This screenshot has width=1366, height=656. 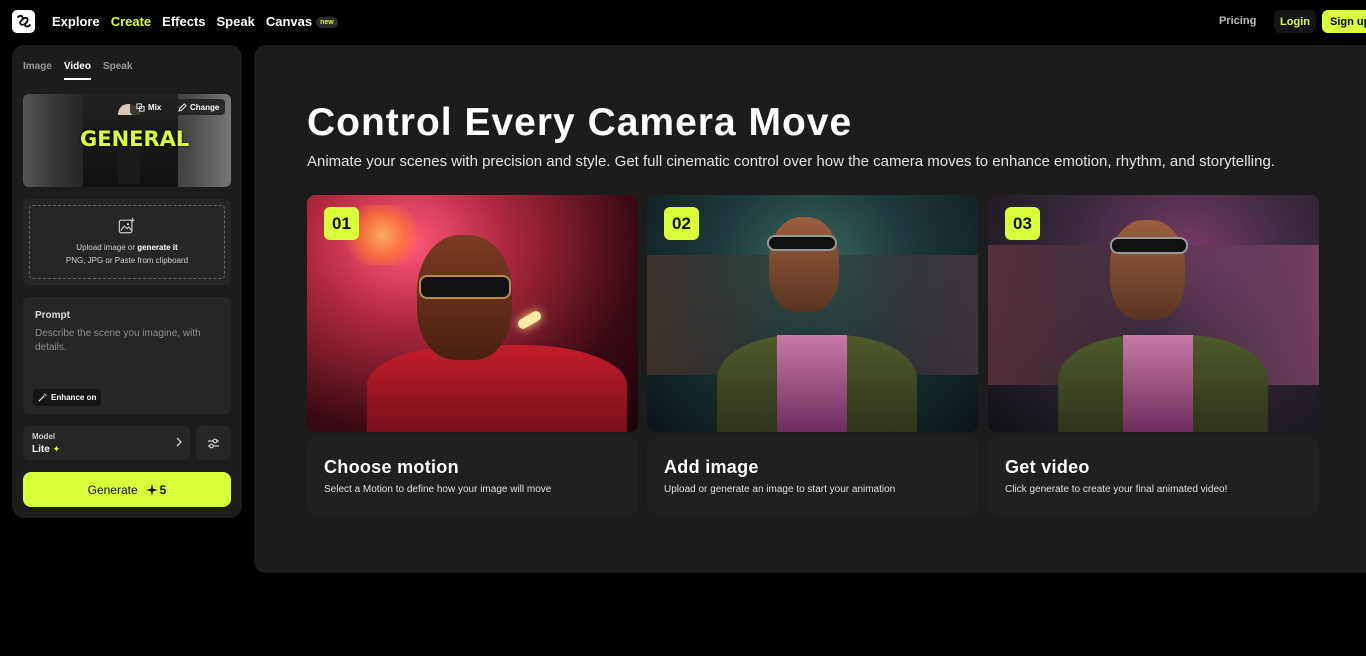 What do you see at coordinates (127, 260) in the screenshot?
I see `upload-formats: PNG, JPG or Paste from clipboard` at bounding box center [127, 260].